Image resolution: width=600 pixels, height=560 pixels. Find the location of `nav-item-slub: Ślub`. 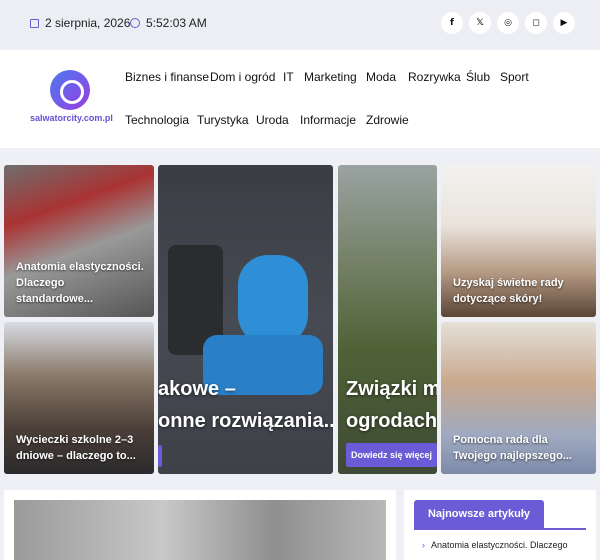

nav-item-slub: Ślub is located at coordinates (478, 77).